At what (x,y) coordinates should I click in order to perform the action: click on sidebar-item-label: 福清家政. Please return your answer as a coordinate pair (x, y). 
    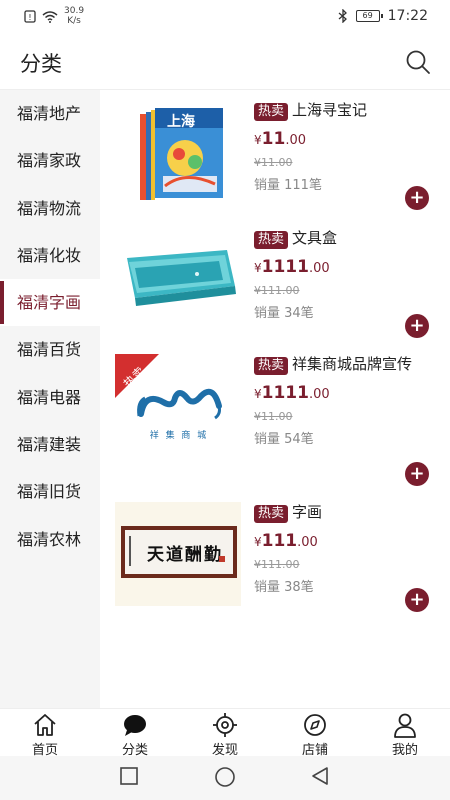
    Looking at the image, I should click on (49, 161).